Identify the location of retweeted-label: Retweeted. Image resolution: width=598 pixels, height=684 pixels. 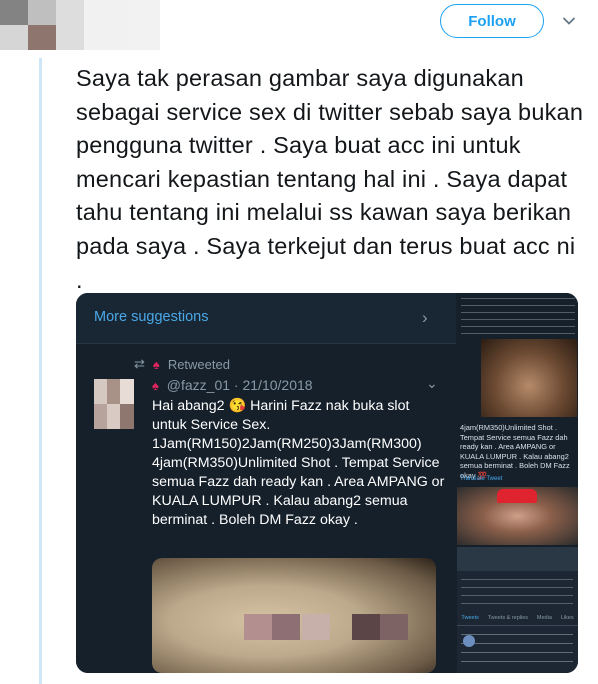
(198, 364).